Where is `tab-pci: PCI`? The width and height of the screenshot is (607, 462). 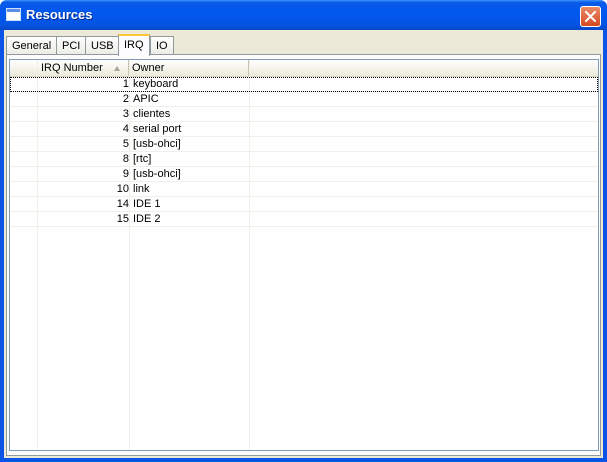 tab-pci: PCI is located at coordinates (71, 45).